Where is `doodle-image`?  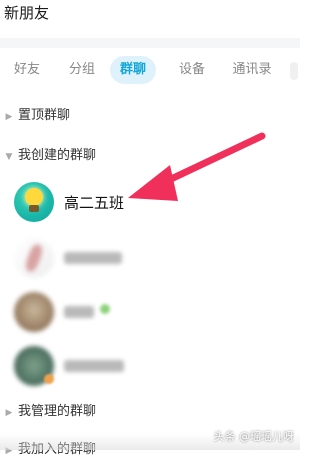 doodle-image is located at coordinates (34, 258).